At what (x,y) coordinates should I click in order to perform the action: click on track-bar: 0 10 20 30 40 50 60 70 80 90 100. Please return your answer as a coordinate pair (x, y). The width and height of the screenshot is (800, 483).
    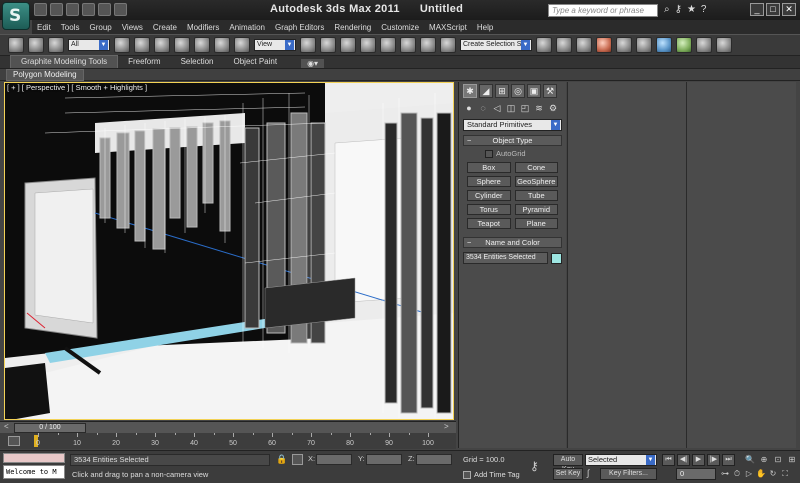
    Looking at the image, I should click on (228, 441).